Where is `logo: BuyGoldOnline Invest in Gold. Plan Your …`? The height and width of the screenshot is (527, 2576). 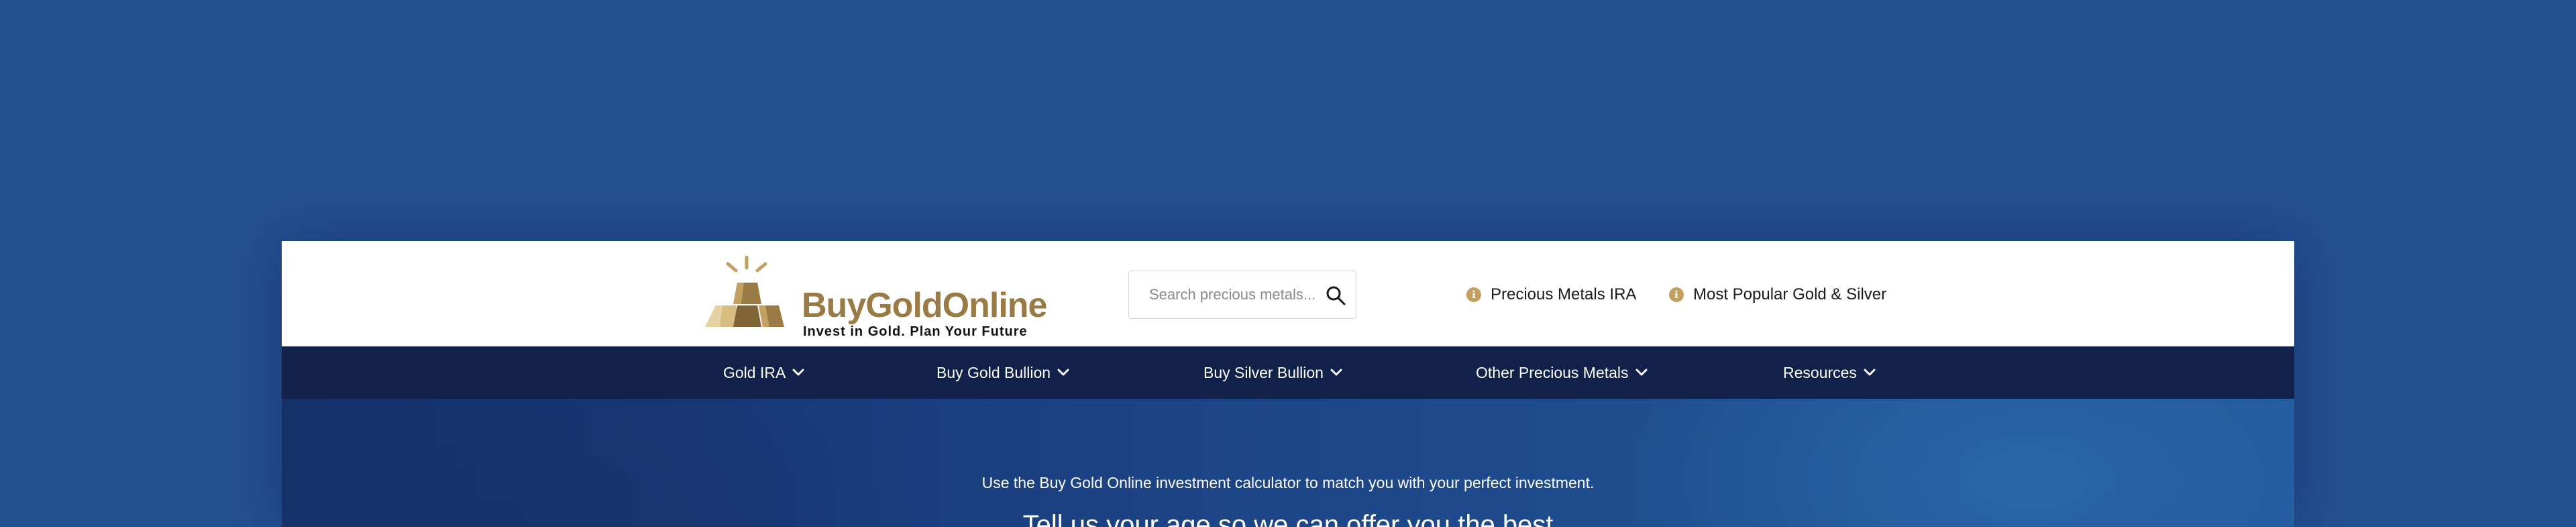
logo: BuyGoldOnline Invest in Gold. Plan Your … is located at coordinates (874, 297).